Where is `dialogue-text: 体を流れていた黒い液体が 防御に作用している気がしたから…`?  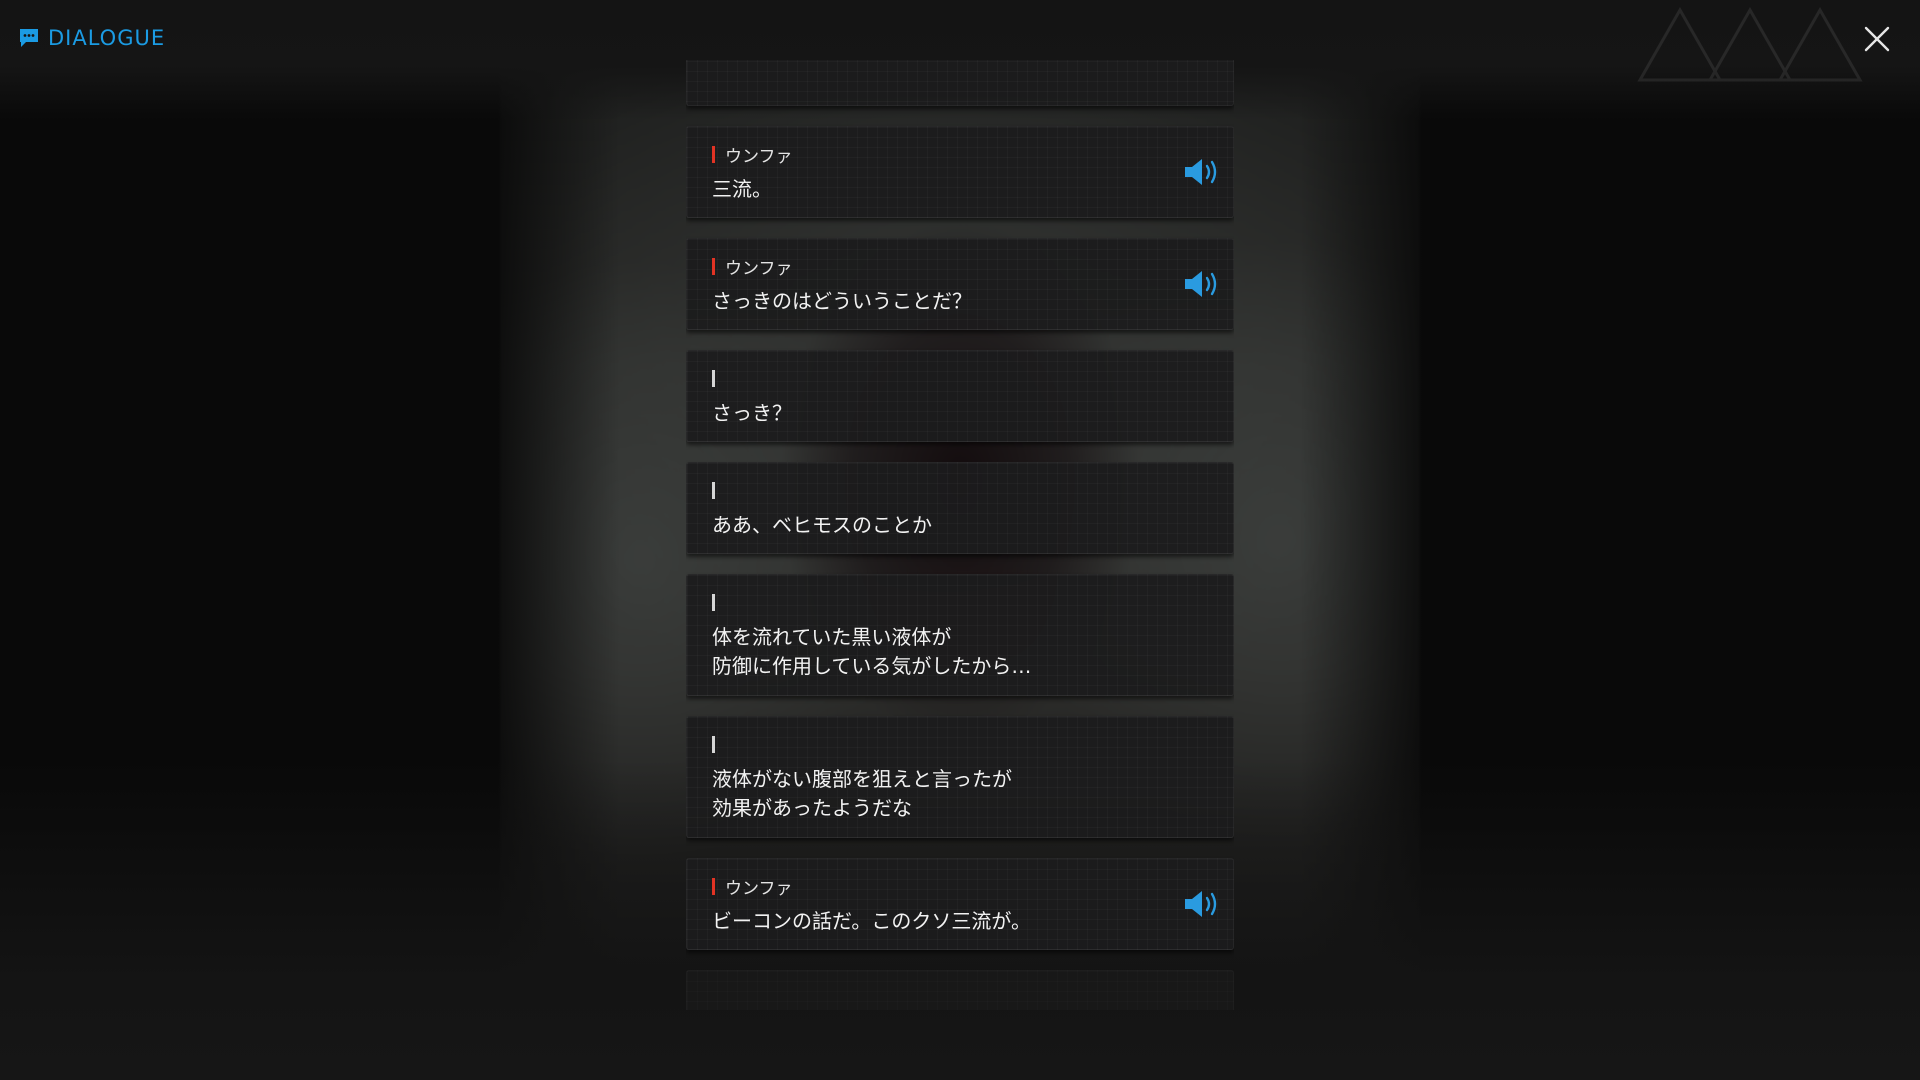 dialogue-text: 体を流れていた黒い液体が 防御に作用している気がしたから… is located at coordinates (872, 651).